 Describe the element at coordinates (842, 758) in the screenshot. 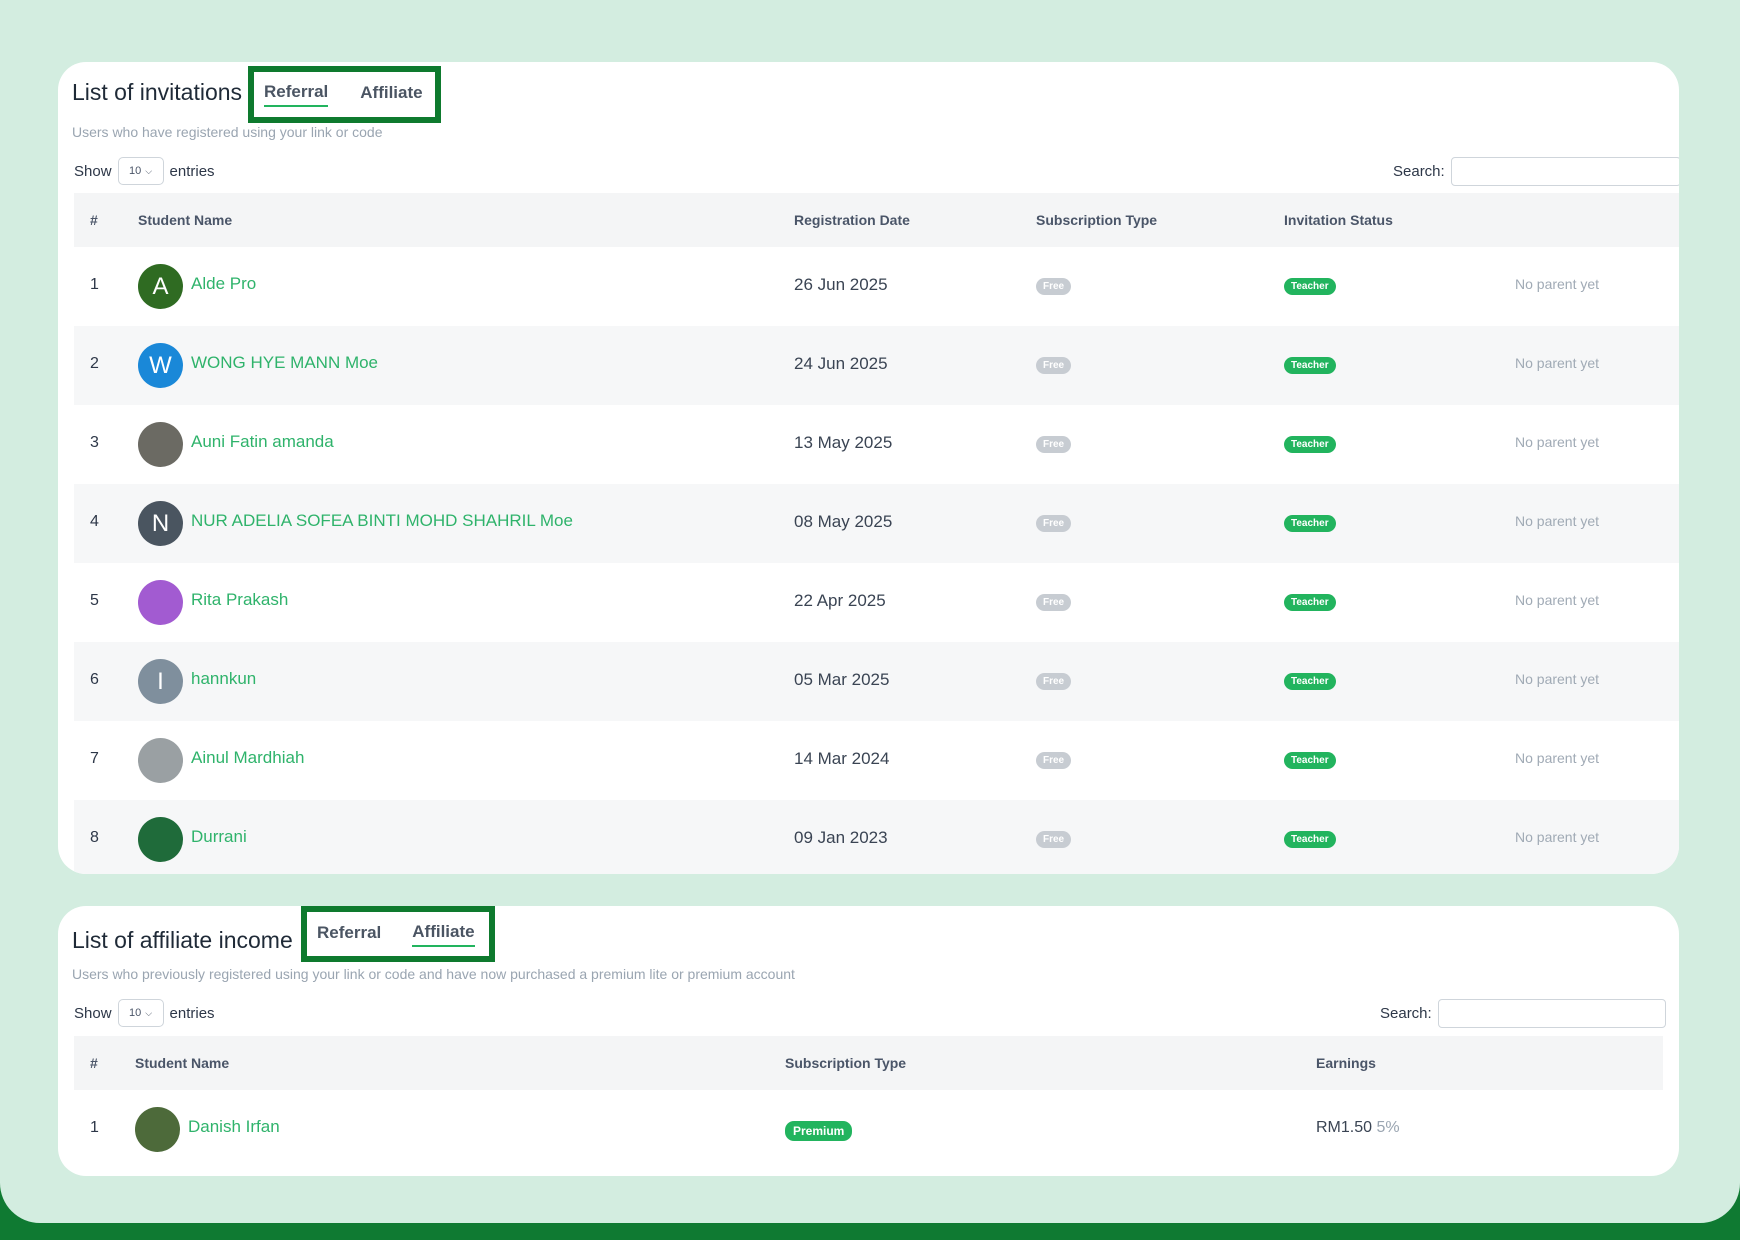

I see `registration-date: 14 Mar 2024` at that location.